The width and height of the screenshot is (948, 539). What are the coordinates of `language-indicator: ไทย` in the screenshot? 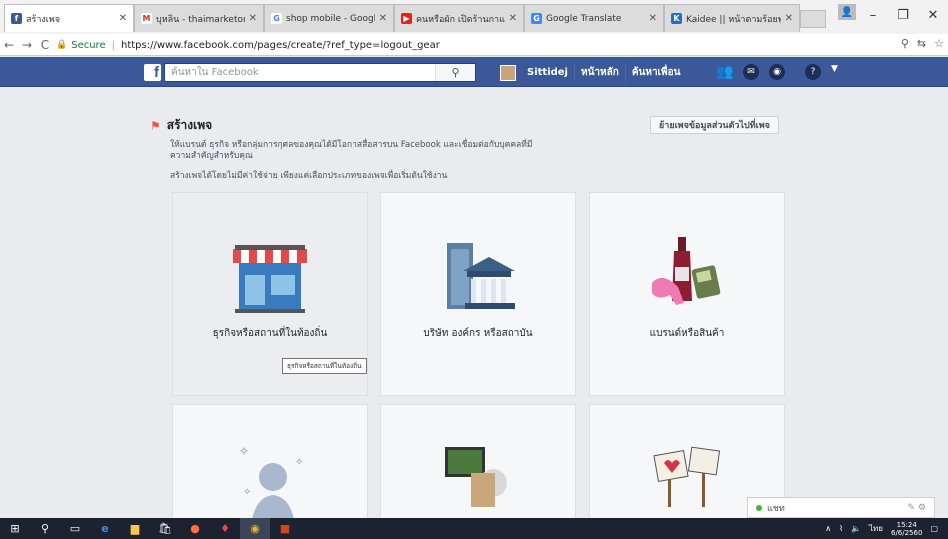 It's located at (876, 528).